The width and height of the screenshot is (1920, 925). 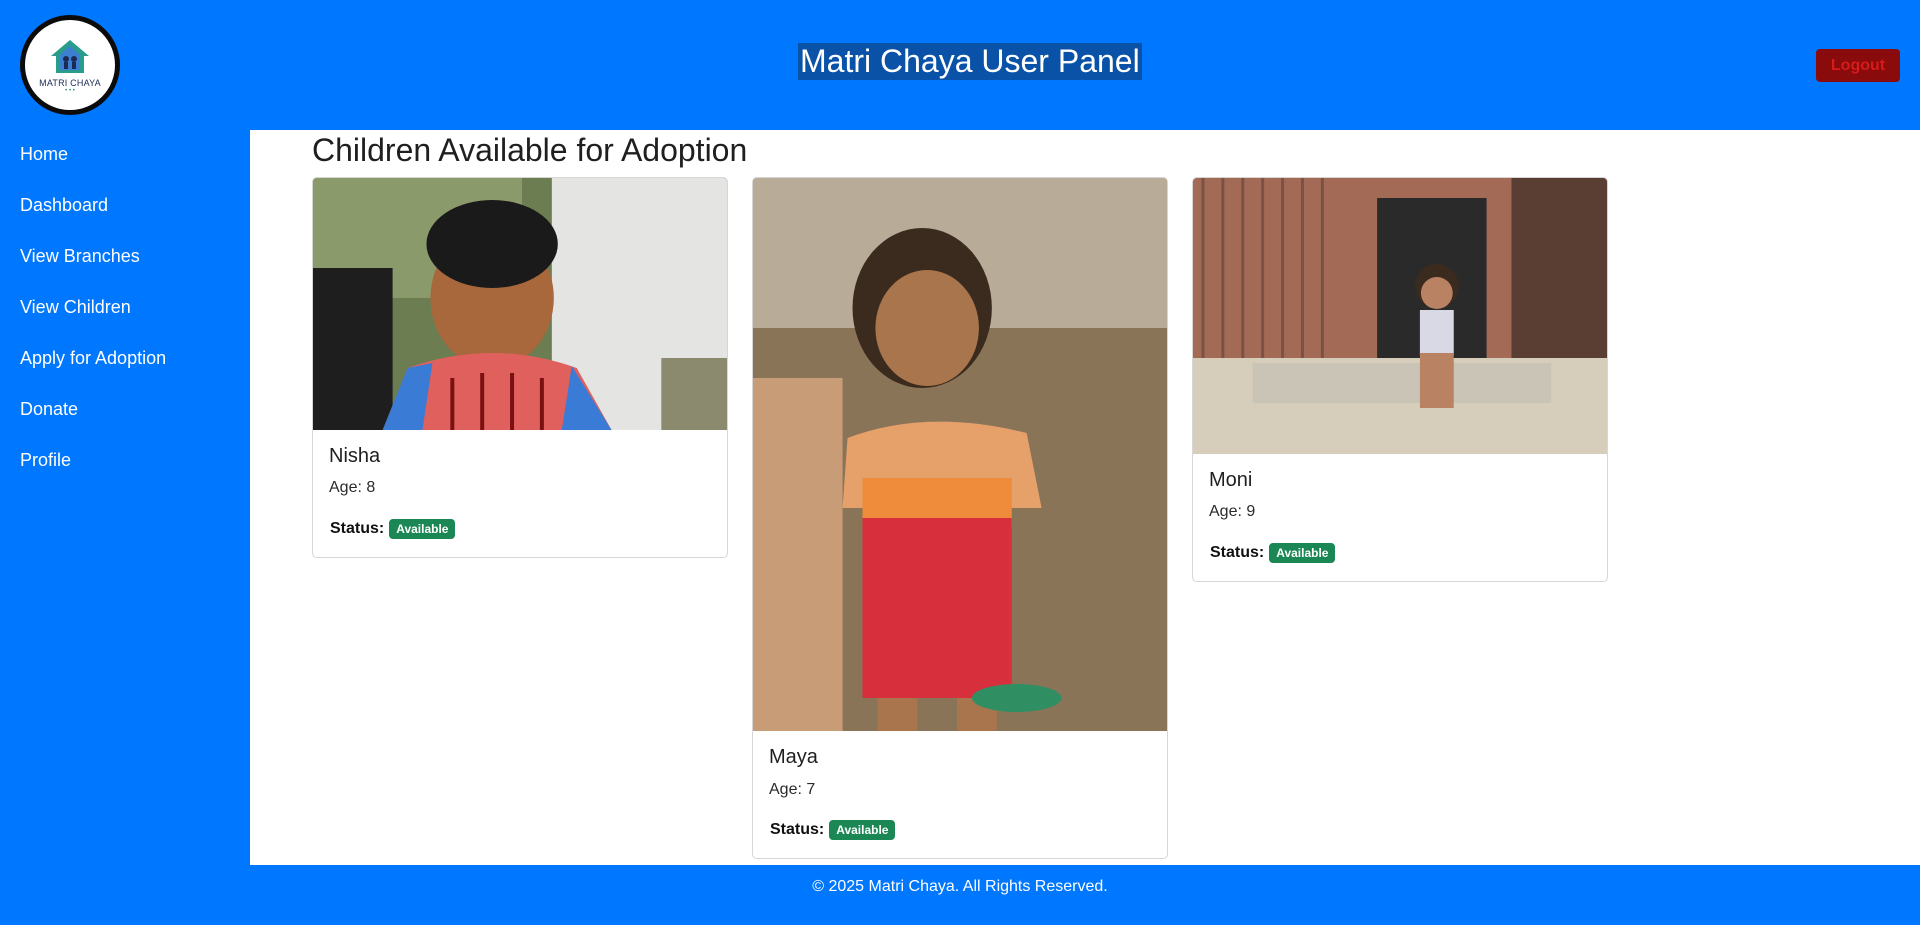 I want to click on sidebar-item-profile: Profile, so click(x=45, y=460).